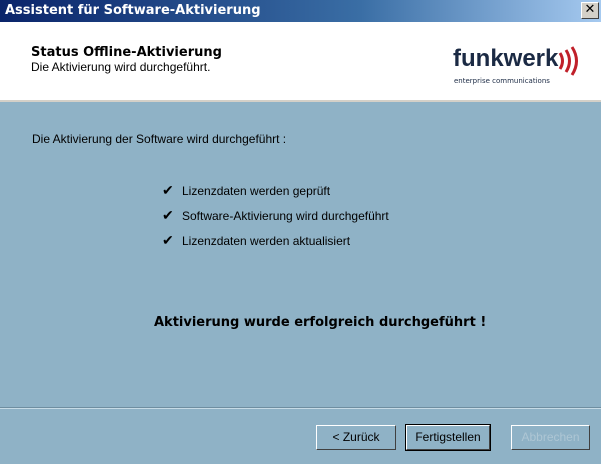 The width and height of the screenshot is (601, 464). I want to click on button-separator, so click(300, 408).